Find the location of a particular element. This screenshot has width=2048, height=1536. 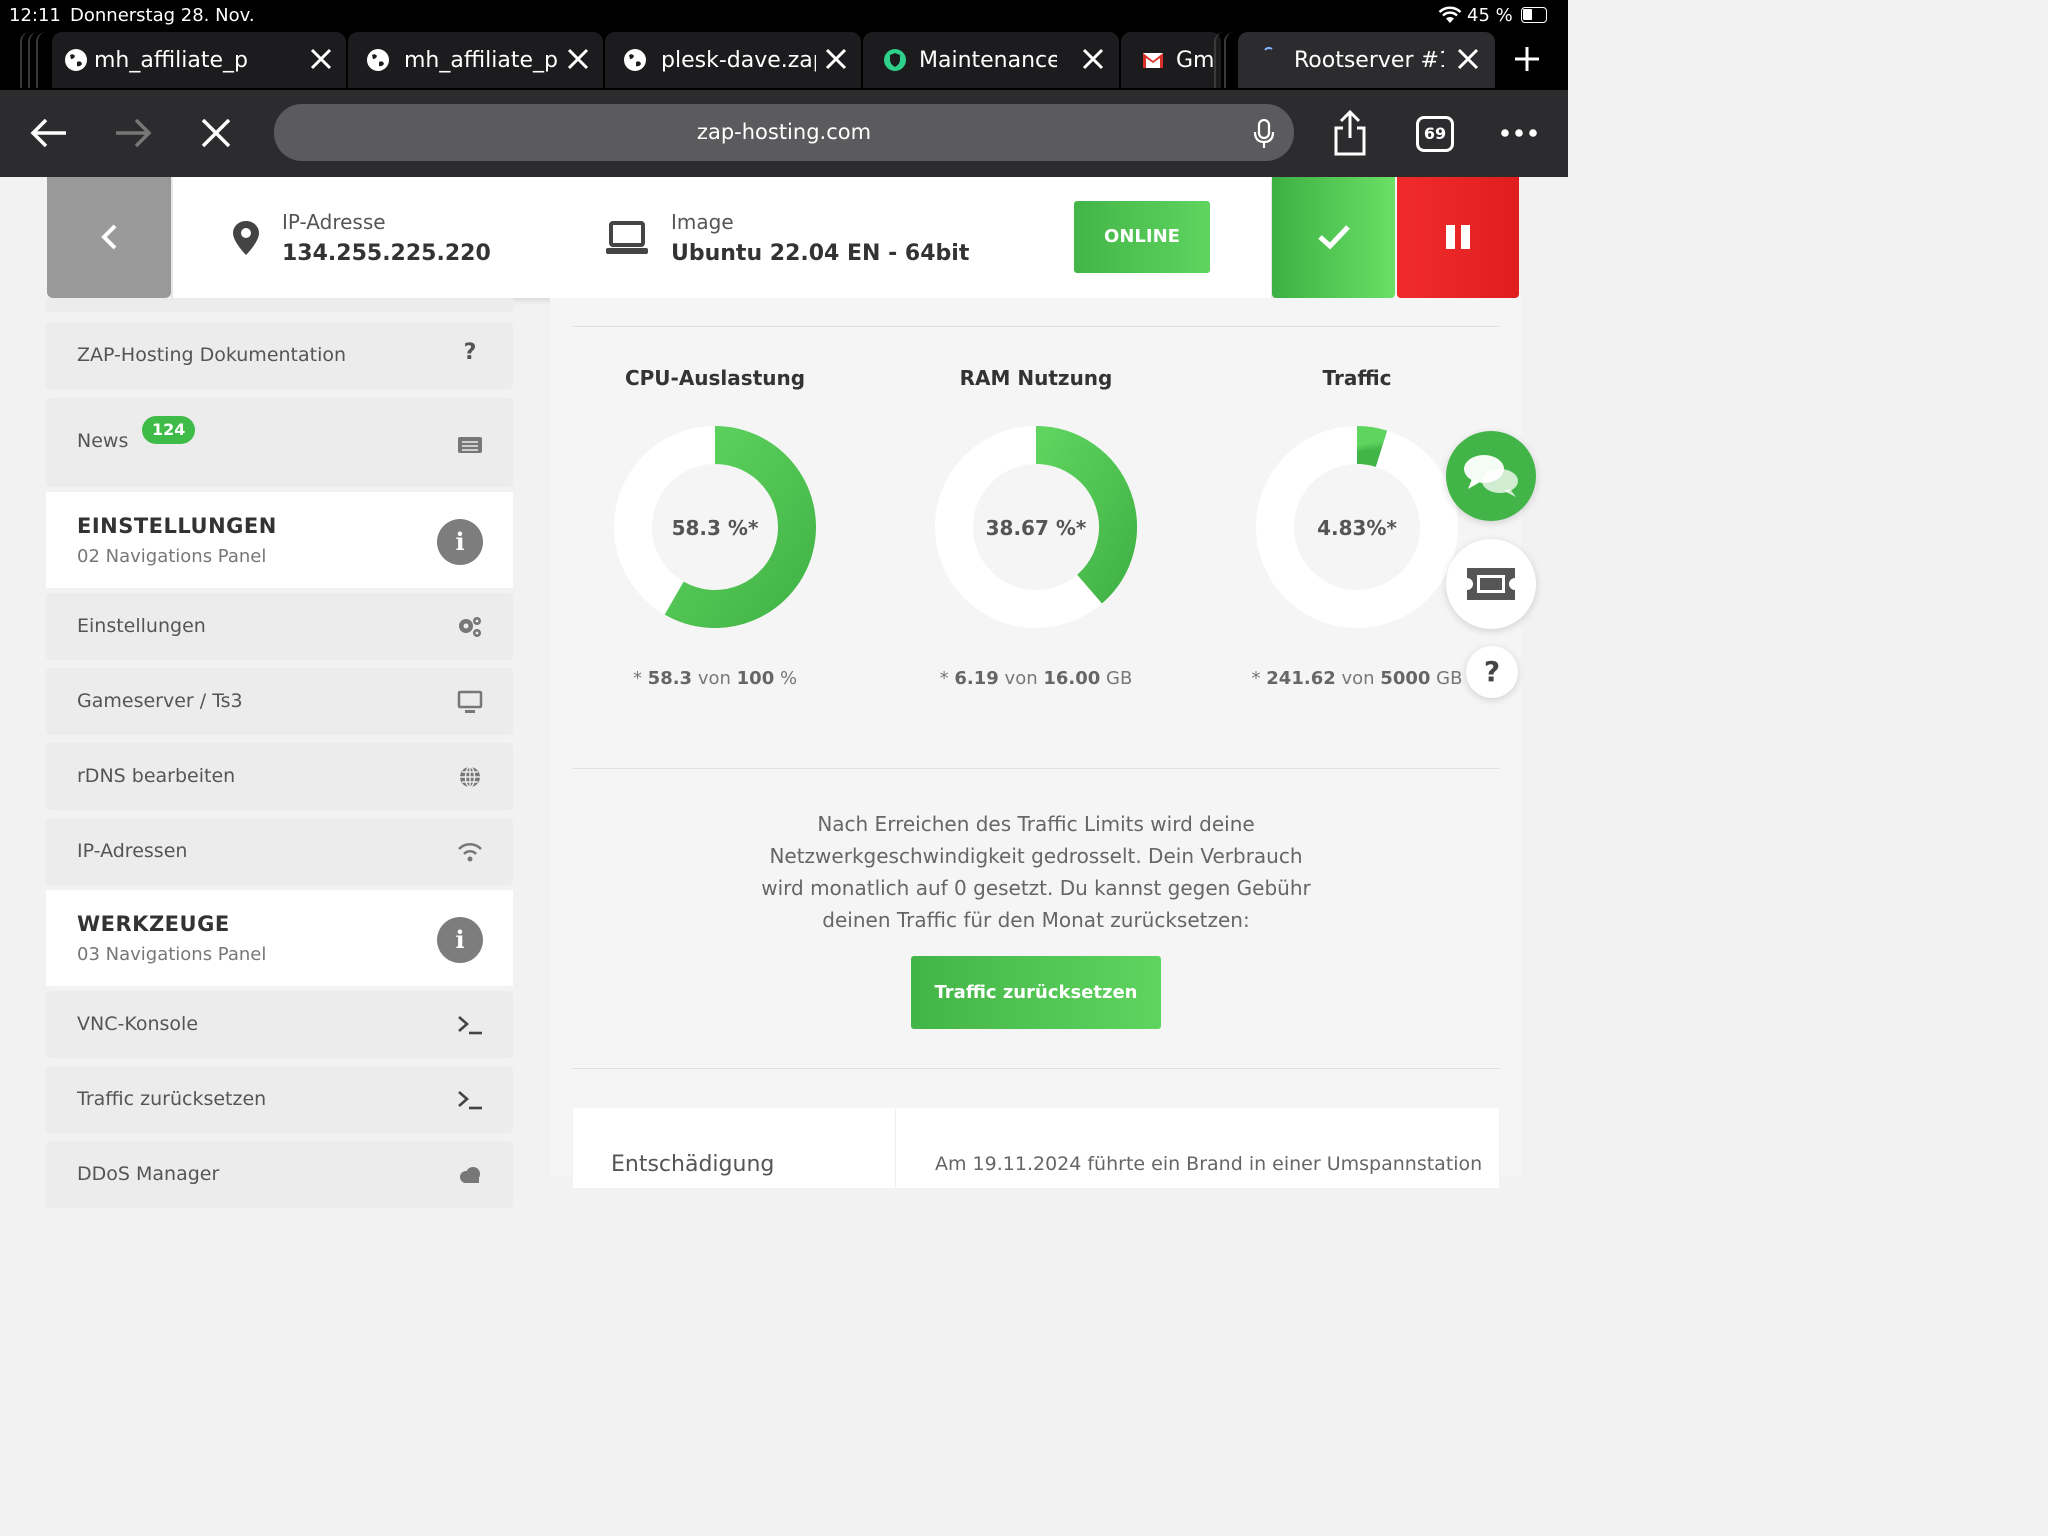

ip-value: 134.255.225.220 is located at coordinates (386, 253).